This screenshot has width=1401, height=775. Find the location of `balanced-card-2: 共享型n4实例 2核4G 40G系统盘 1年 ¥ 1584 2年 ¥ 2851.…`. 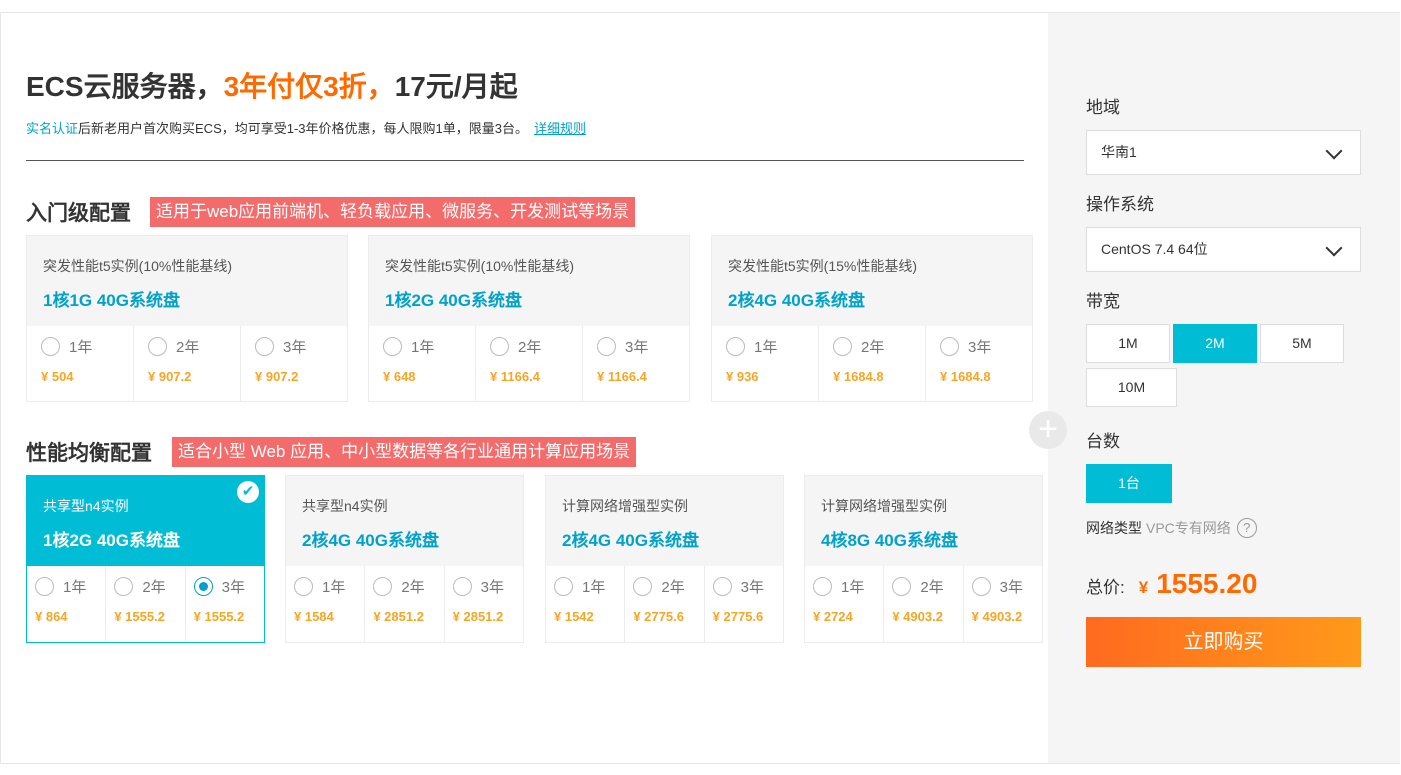

balanced-card-2: 共享型n4实例 2核4G 40G系统盘 1年 ¥ 1584 2年 ¥ 2851.… is located at coordinates (404, 559).